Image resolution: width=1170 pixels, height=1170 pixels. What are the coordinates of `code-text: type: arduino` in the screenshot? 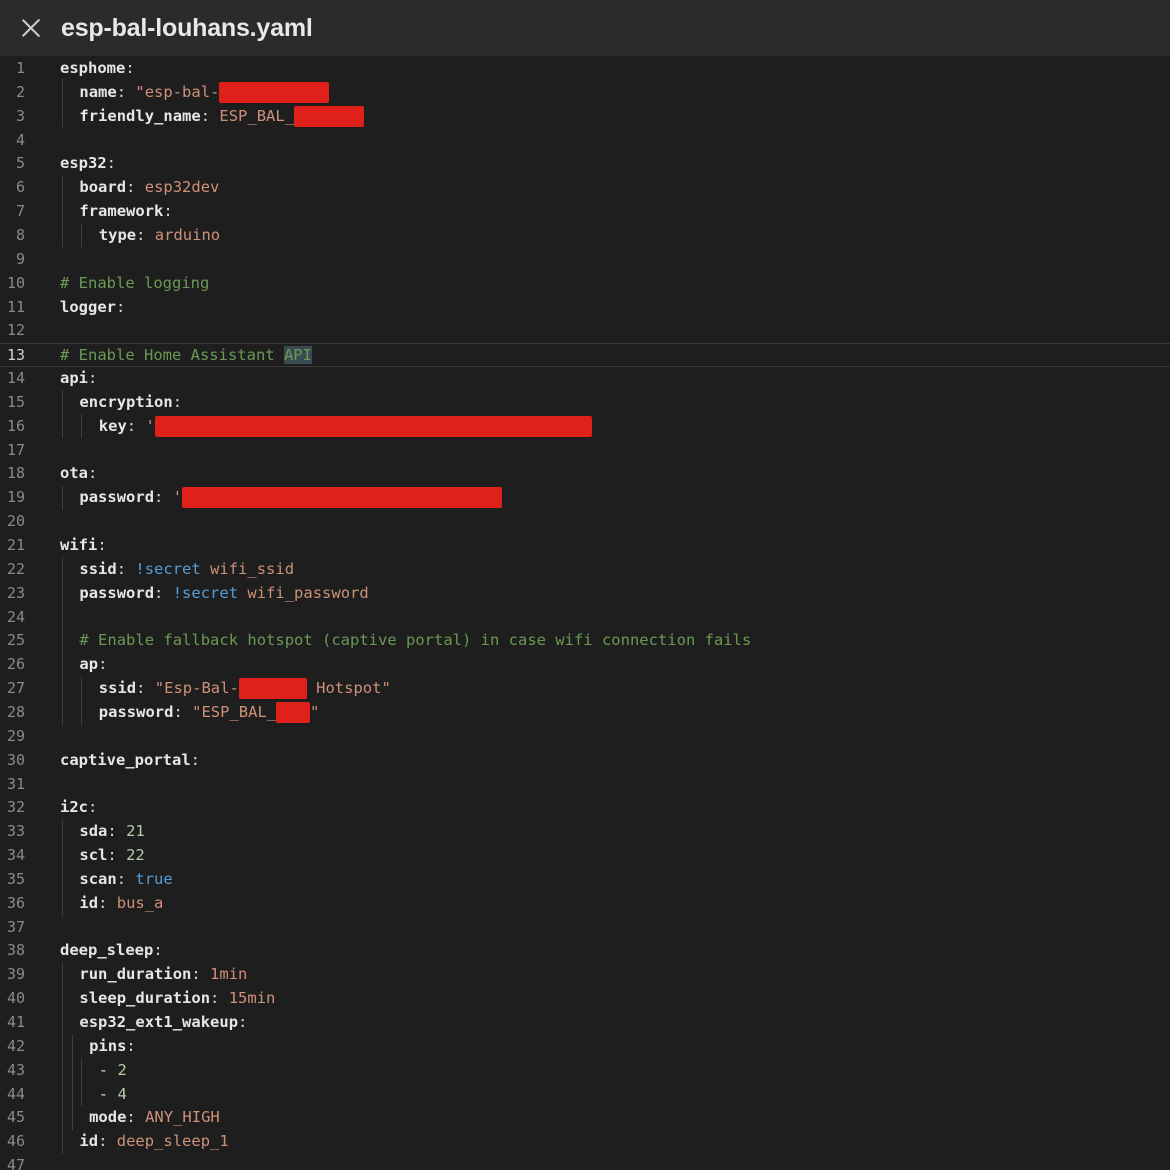 It's located at (159, 236).